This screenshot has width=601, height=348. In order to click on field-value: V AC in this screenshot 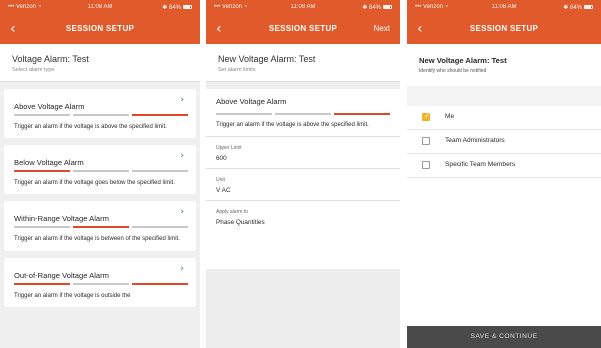, I will do `click(223, 191)`.